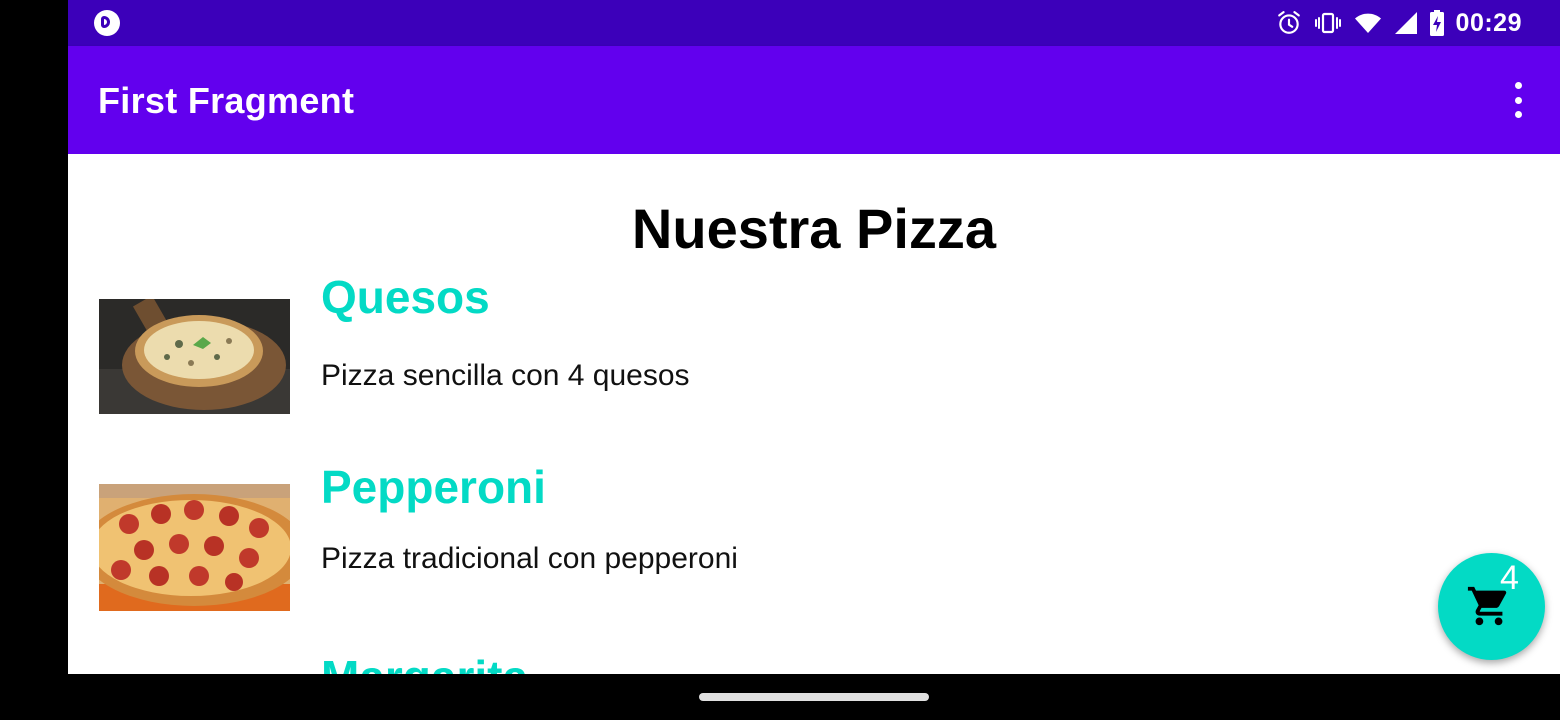  What do you see at coordinates (505, 375) in the screenshot?
I see `item-description: Pizza sencilla con 4 quesos` at bounding box center [505, 375].